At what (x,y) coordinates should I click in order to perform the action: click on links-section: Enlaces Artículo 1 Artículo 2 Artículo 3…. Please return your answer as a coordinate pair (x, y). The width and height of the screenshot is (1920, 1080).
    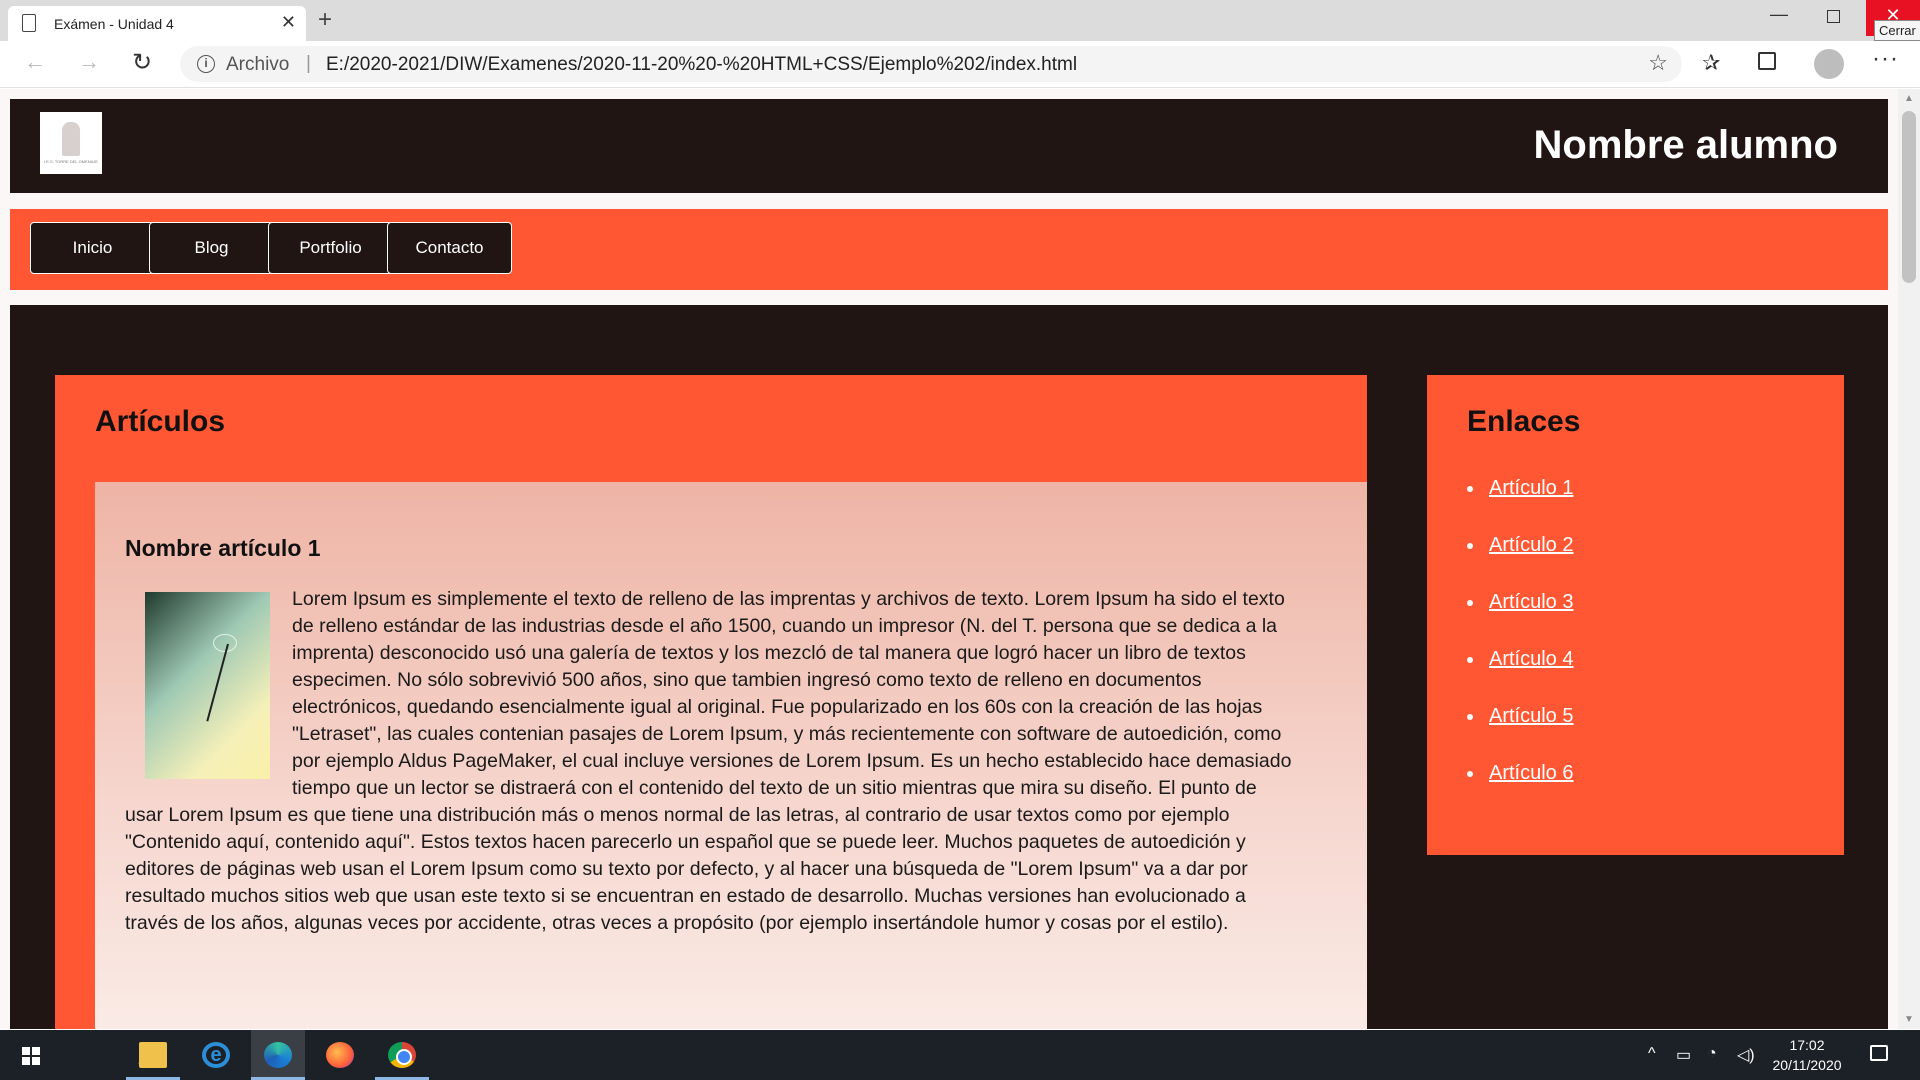
    Looking at the image, I should click on (1635, 615).